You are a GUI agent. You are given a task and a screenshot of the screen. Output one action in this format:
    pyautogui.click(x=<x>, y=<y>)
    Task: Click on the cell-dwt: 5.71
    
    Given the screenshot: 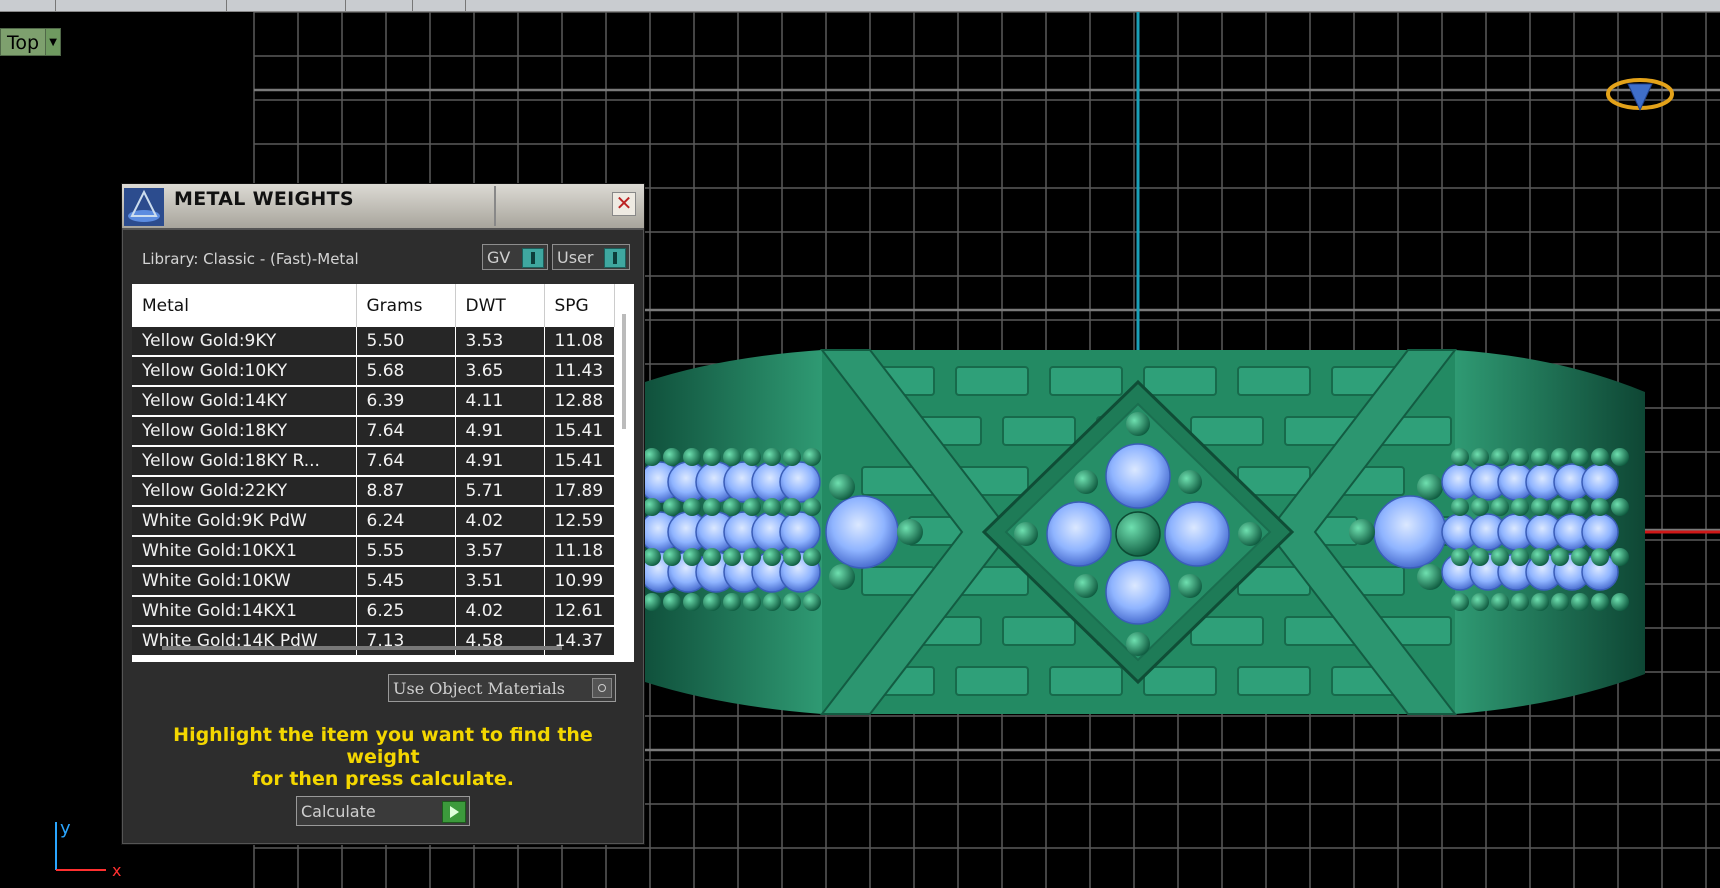 What is the action you would take?
    pyautogui.click(x=500, y=491)
    